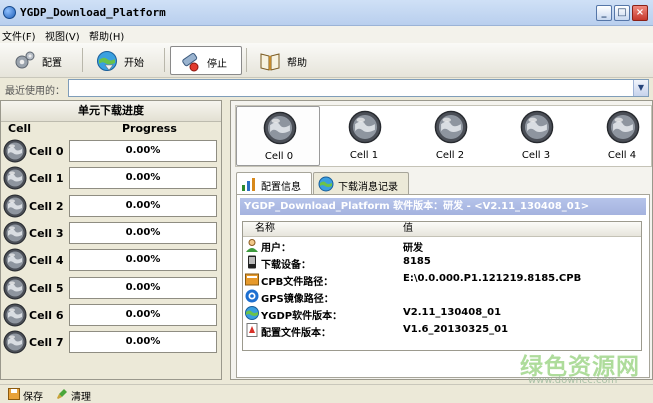 This screenshot has width=653, height=403. I want to click on phone-icon, so click(252, 262).